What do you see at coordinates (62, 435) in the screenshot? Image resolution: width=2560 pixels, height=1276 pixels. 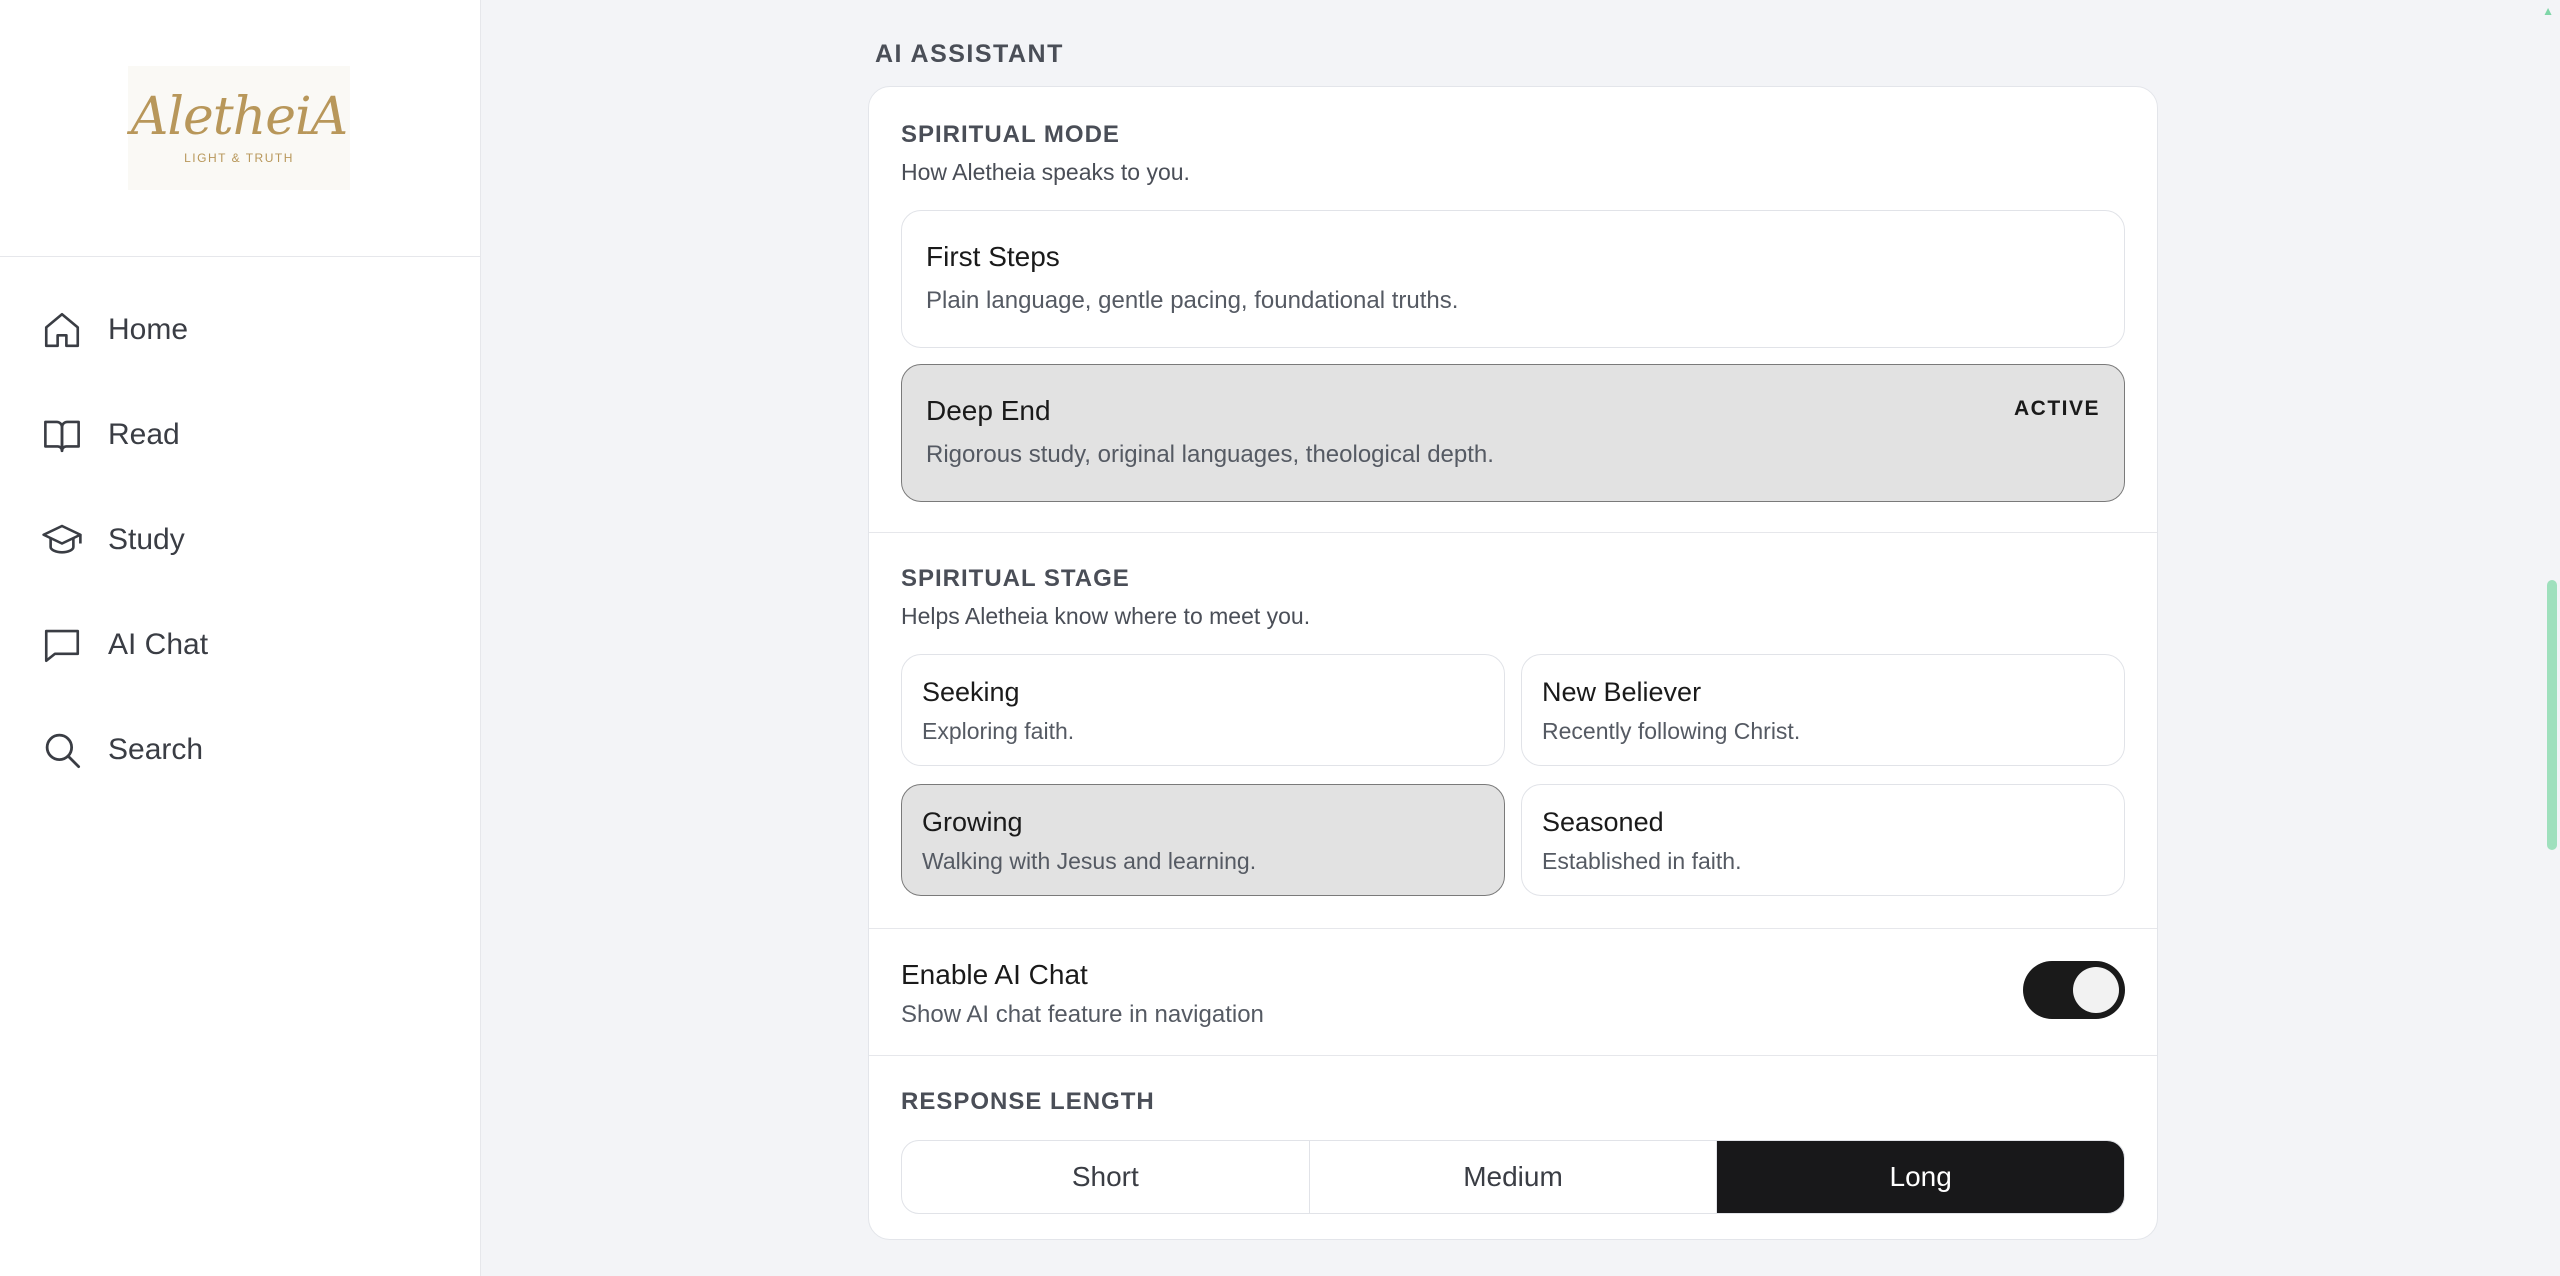 I see `book-icon` at bounding box center [62, 435].